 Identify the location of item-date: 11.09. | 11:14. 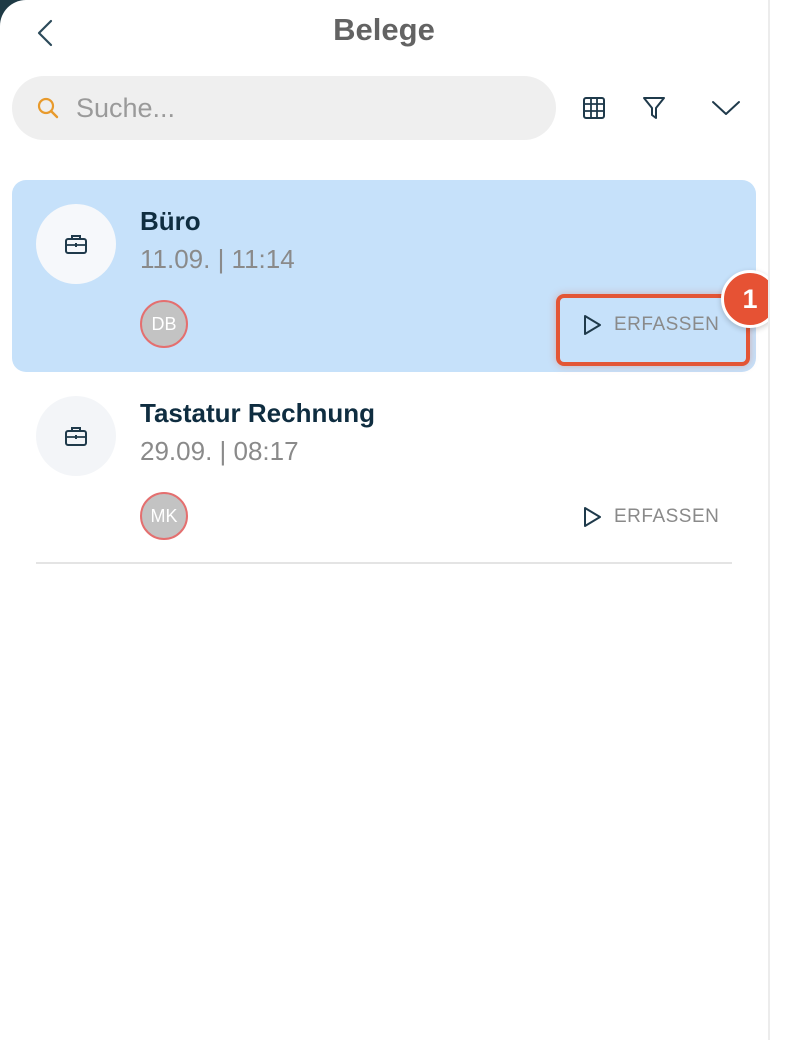
(217, 259).